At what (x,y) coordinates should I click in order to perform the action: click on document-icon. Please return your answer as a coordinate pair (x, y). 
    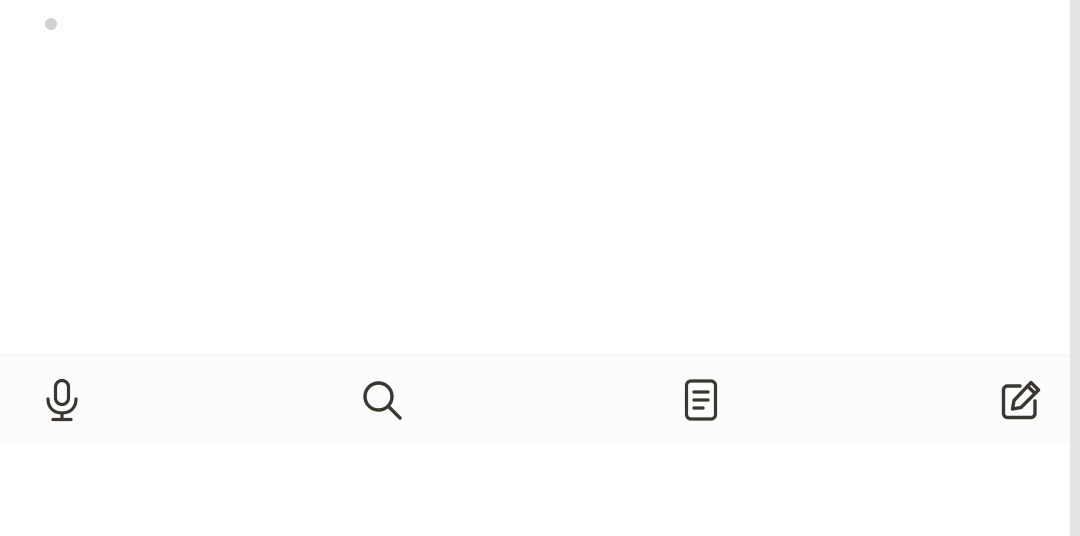
    Looking at the image, I should click on (701, 400).